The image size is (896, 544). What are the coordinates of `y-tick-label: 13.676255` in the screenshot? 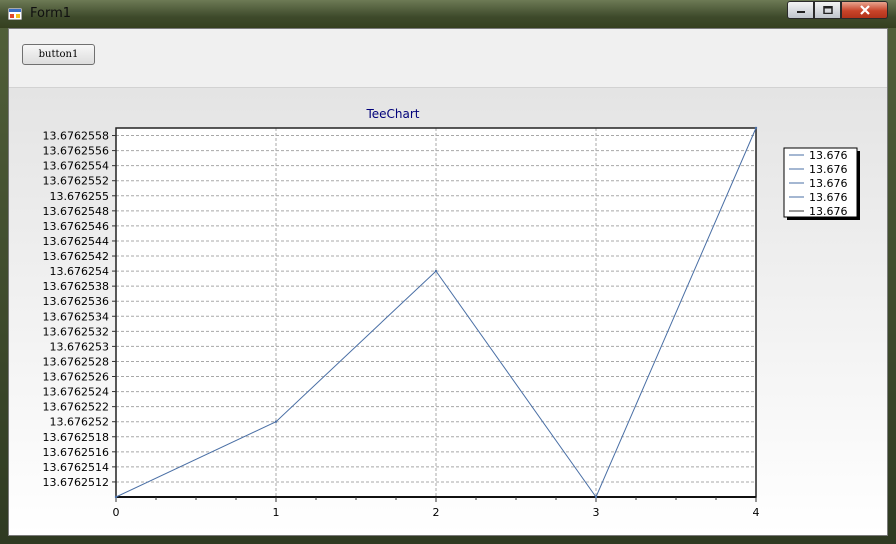 It's located at (80, 196).